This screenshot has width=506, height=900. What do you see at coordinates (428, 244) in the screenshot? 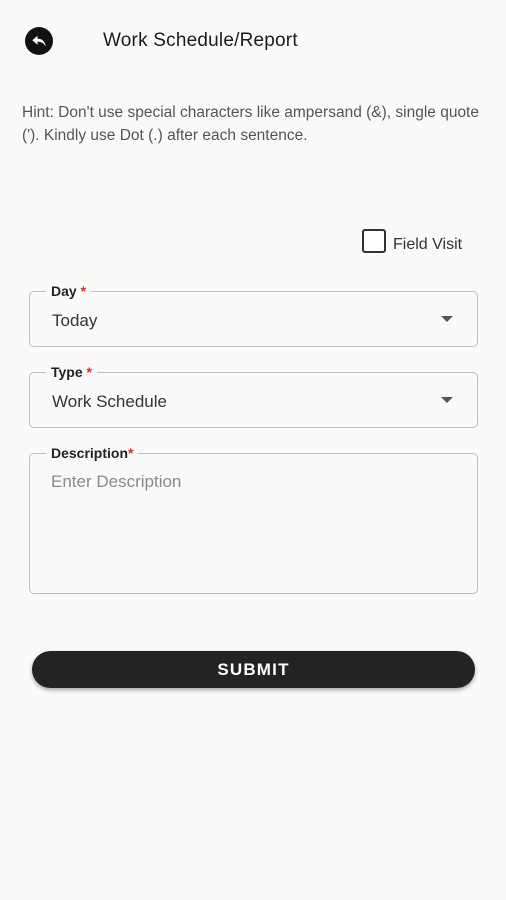
I see `field-visit-label: Field Visit` at bounding box center [428, 244].